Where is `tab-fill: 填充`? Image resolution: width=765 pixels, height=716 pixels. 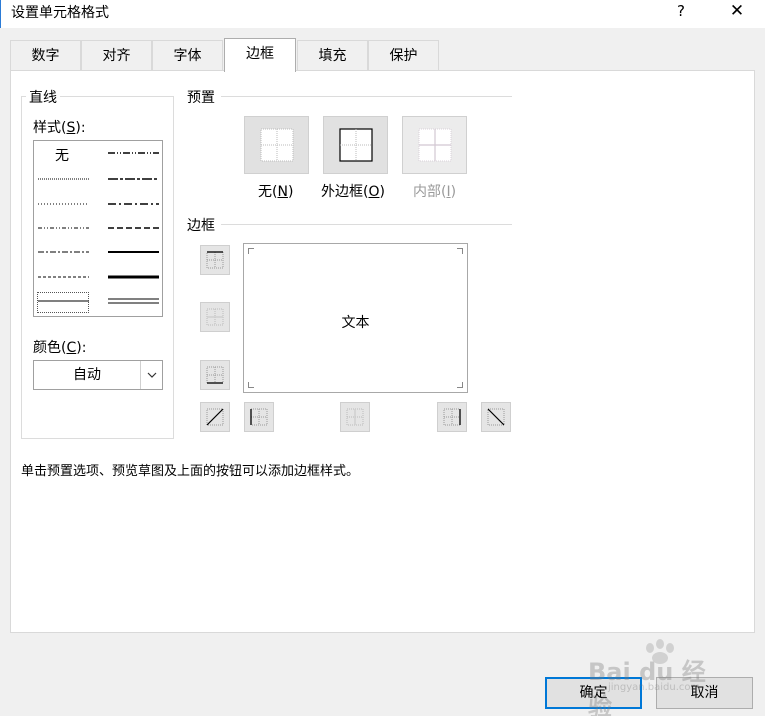 tab-fill: 填充 is located at coordinates (332, 55).